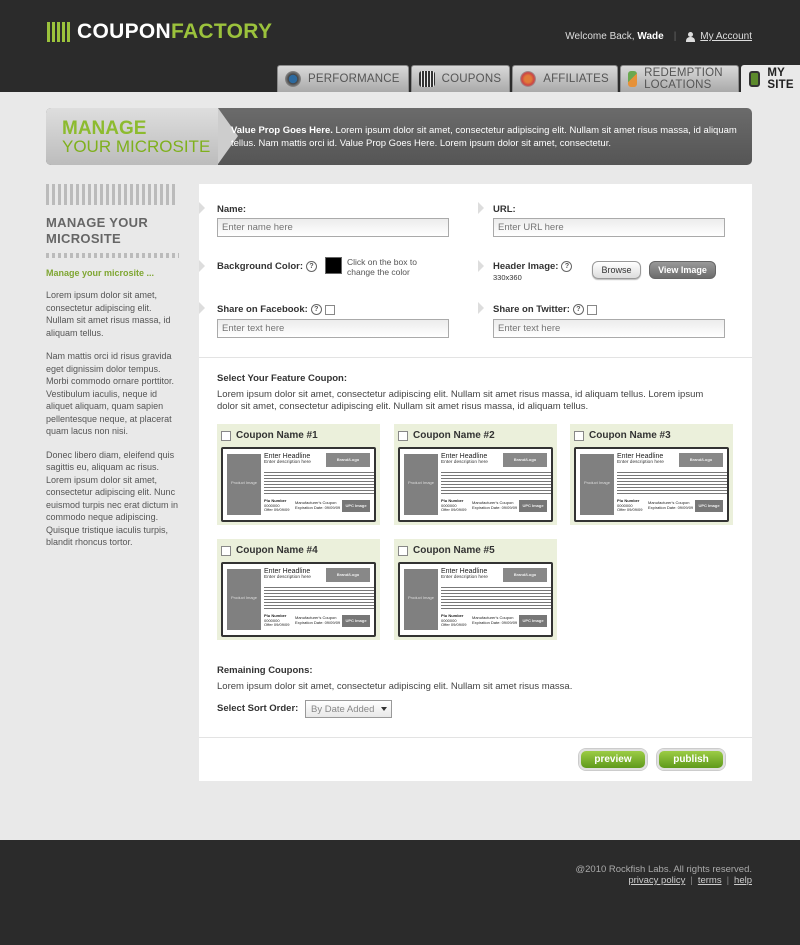 This screenshot has width=800, height=945. What do you see at coordinates (124, 31) in the screenshot?
I see `logo-text-coupon: COUPON` at bounding box center [124, 31].